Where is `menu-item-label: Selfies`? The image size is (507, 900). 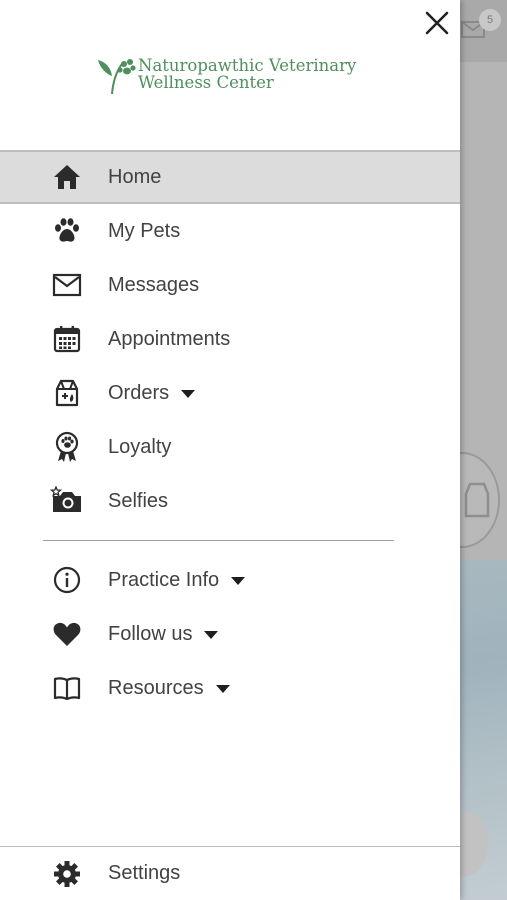
menu-item-label: Selfies is located at coordinates (138, 500).